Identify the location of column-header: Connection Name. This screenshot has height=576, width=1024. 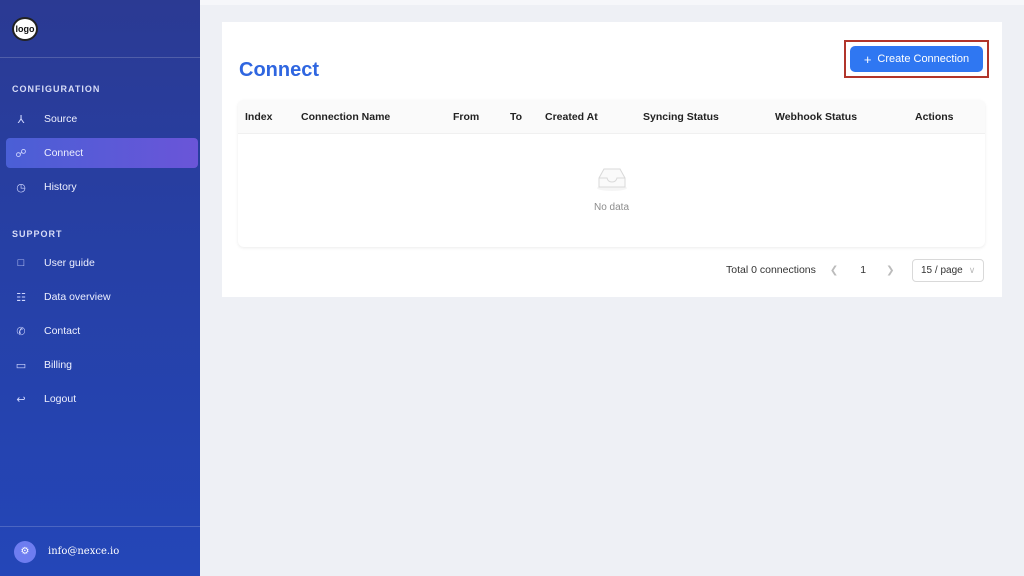
(345, 117).